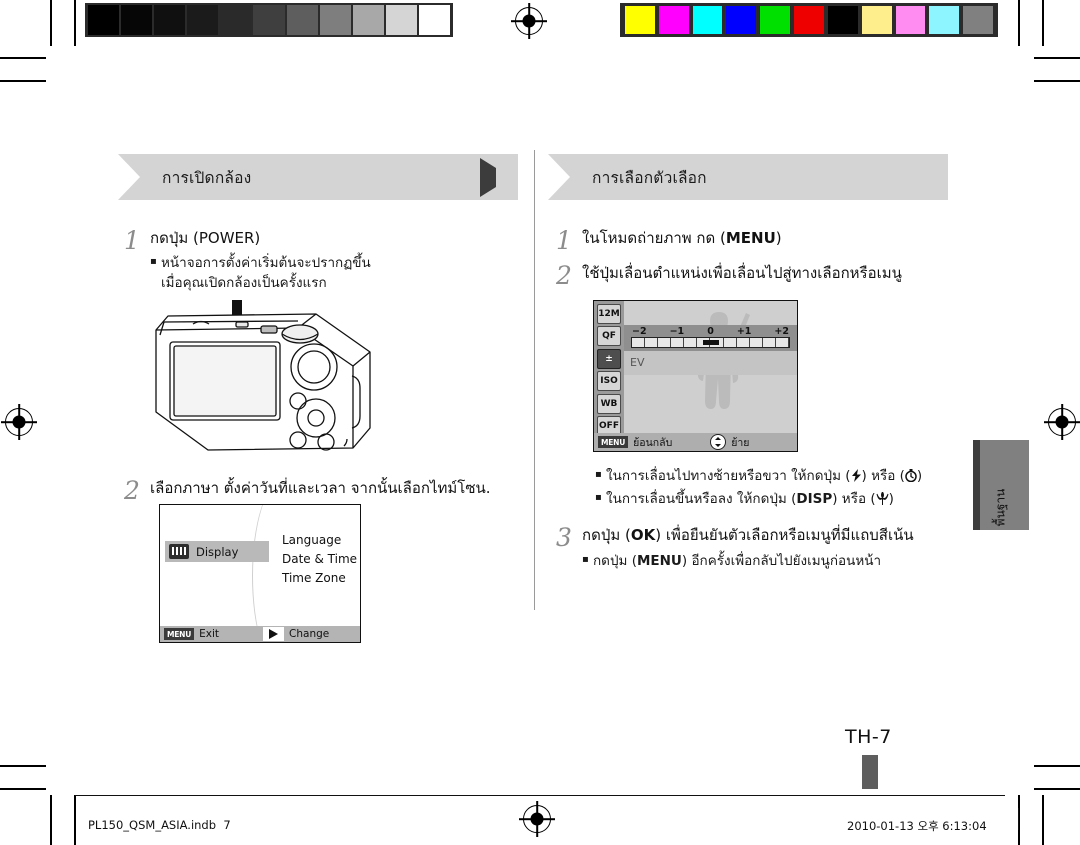 This screenshot has height=845, width=1080. I want to click on section-header-right: การเลือกตัวเลือก, so click(748, 177).